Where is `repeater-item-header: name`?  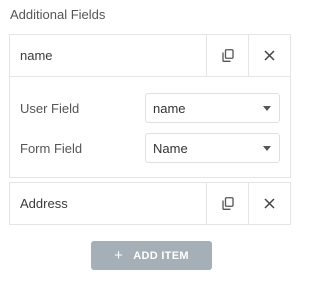
repeater-item-header: name is located at coordinates (150, 55).